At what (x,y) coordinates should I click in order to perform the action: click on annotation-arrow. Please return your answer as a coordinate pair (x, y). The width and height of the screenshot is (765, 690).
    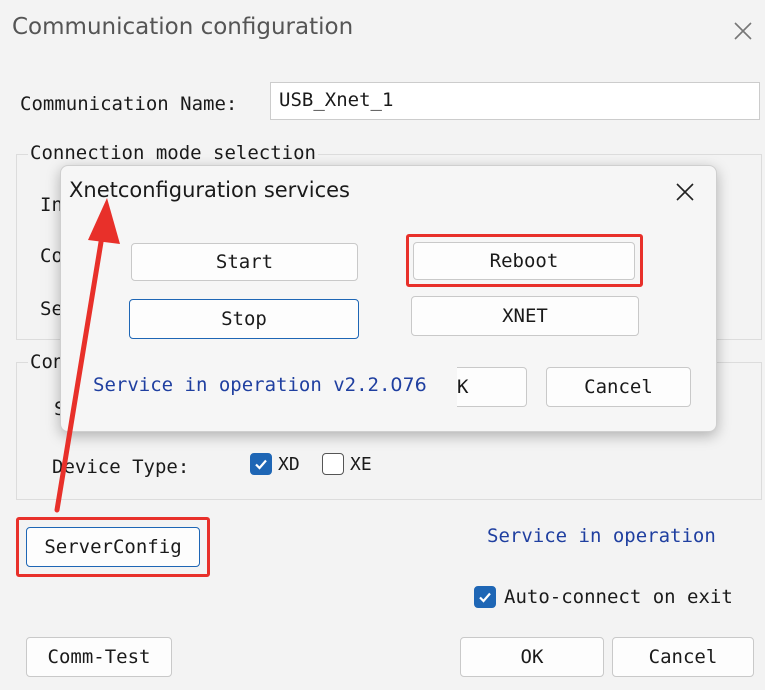
    Looking at the image, I should click on (87, 355).